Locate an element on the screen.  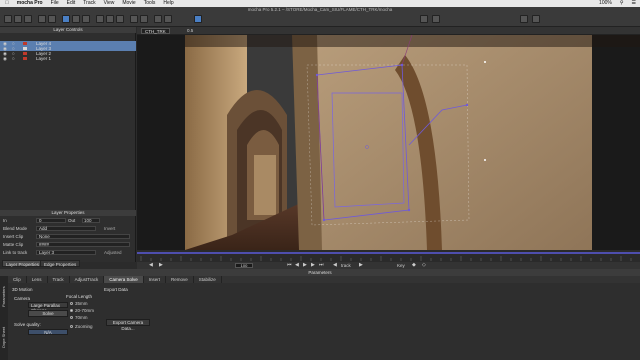
invert-checkbox: Invert is located at coordinates (109, 228).